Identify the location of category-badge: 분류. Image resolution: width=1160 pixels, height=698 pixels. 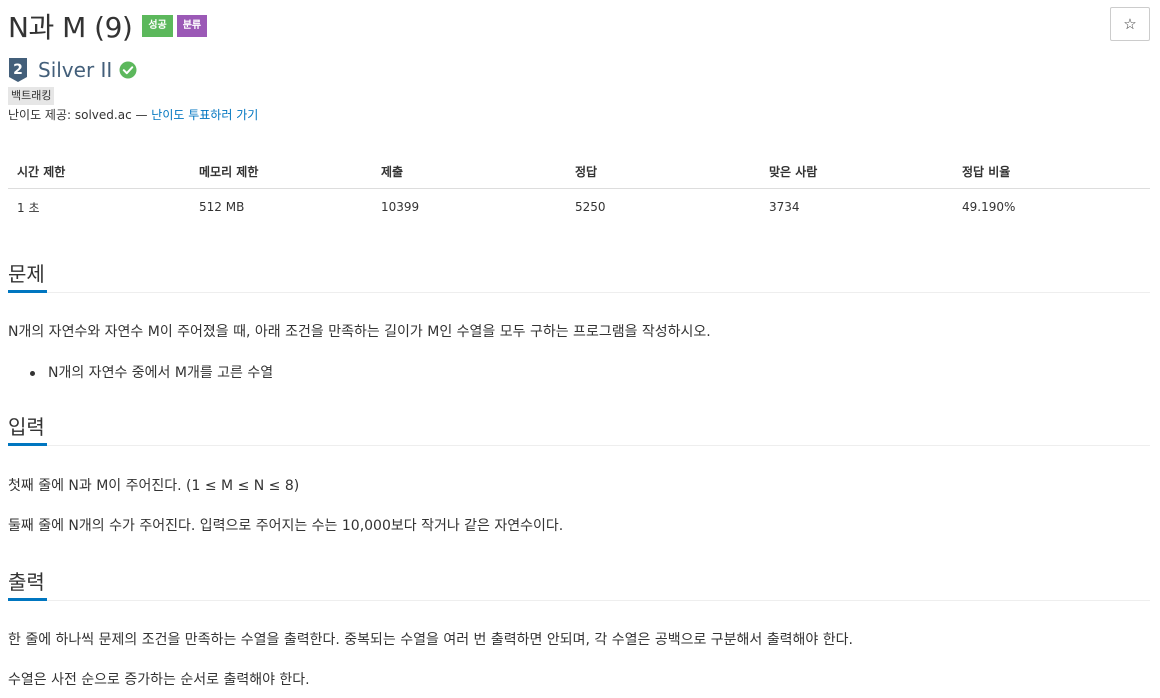
(192, 26).